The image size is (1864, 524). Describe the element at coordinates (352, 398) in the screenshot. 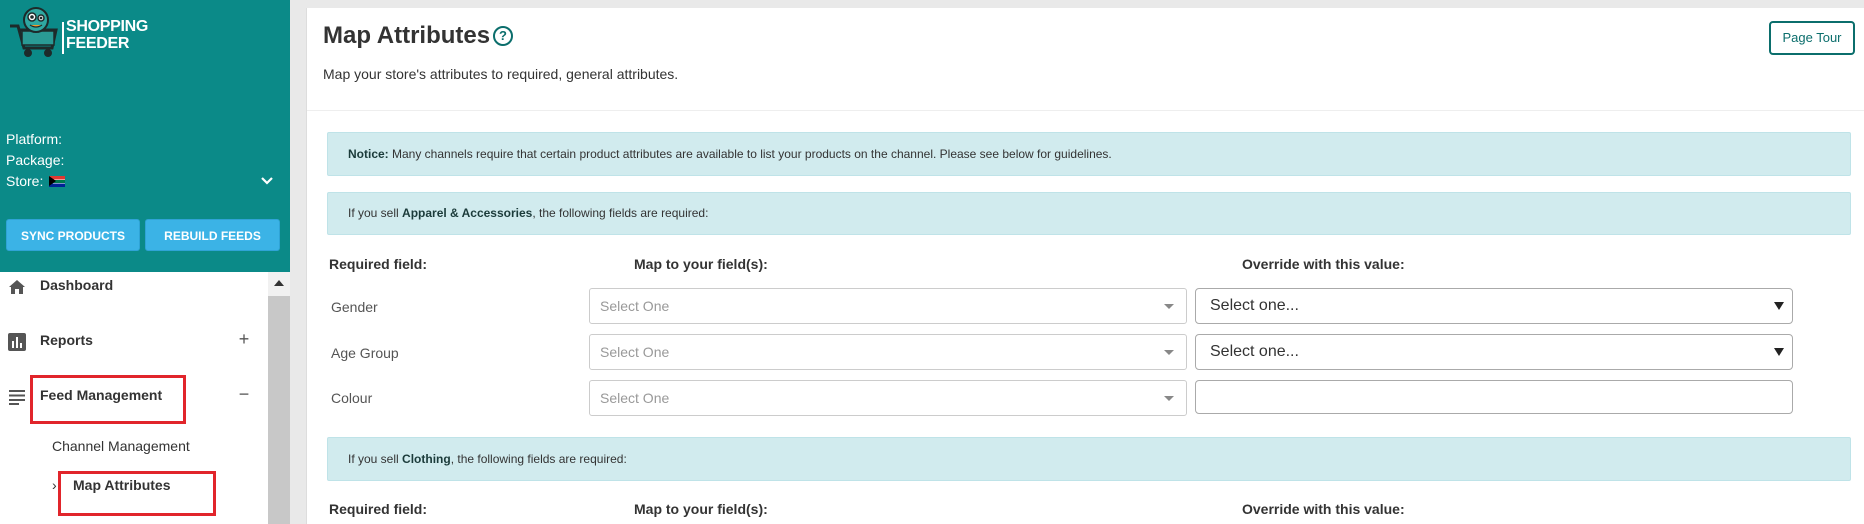

I see `row-label-colour: Colour` at that location.